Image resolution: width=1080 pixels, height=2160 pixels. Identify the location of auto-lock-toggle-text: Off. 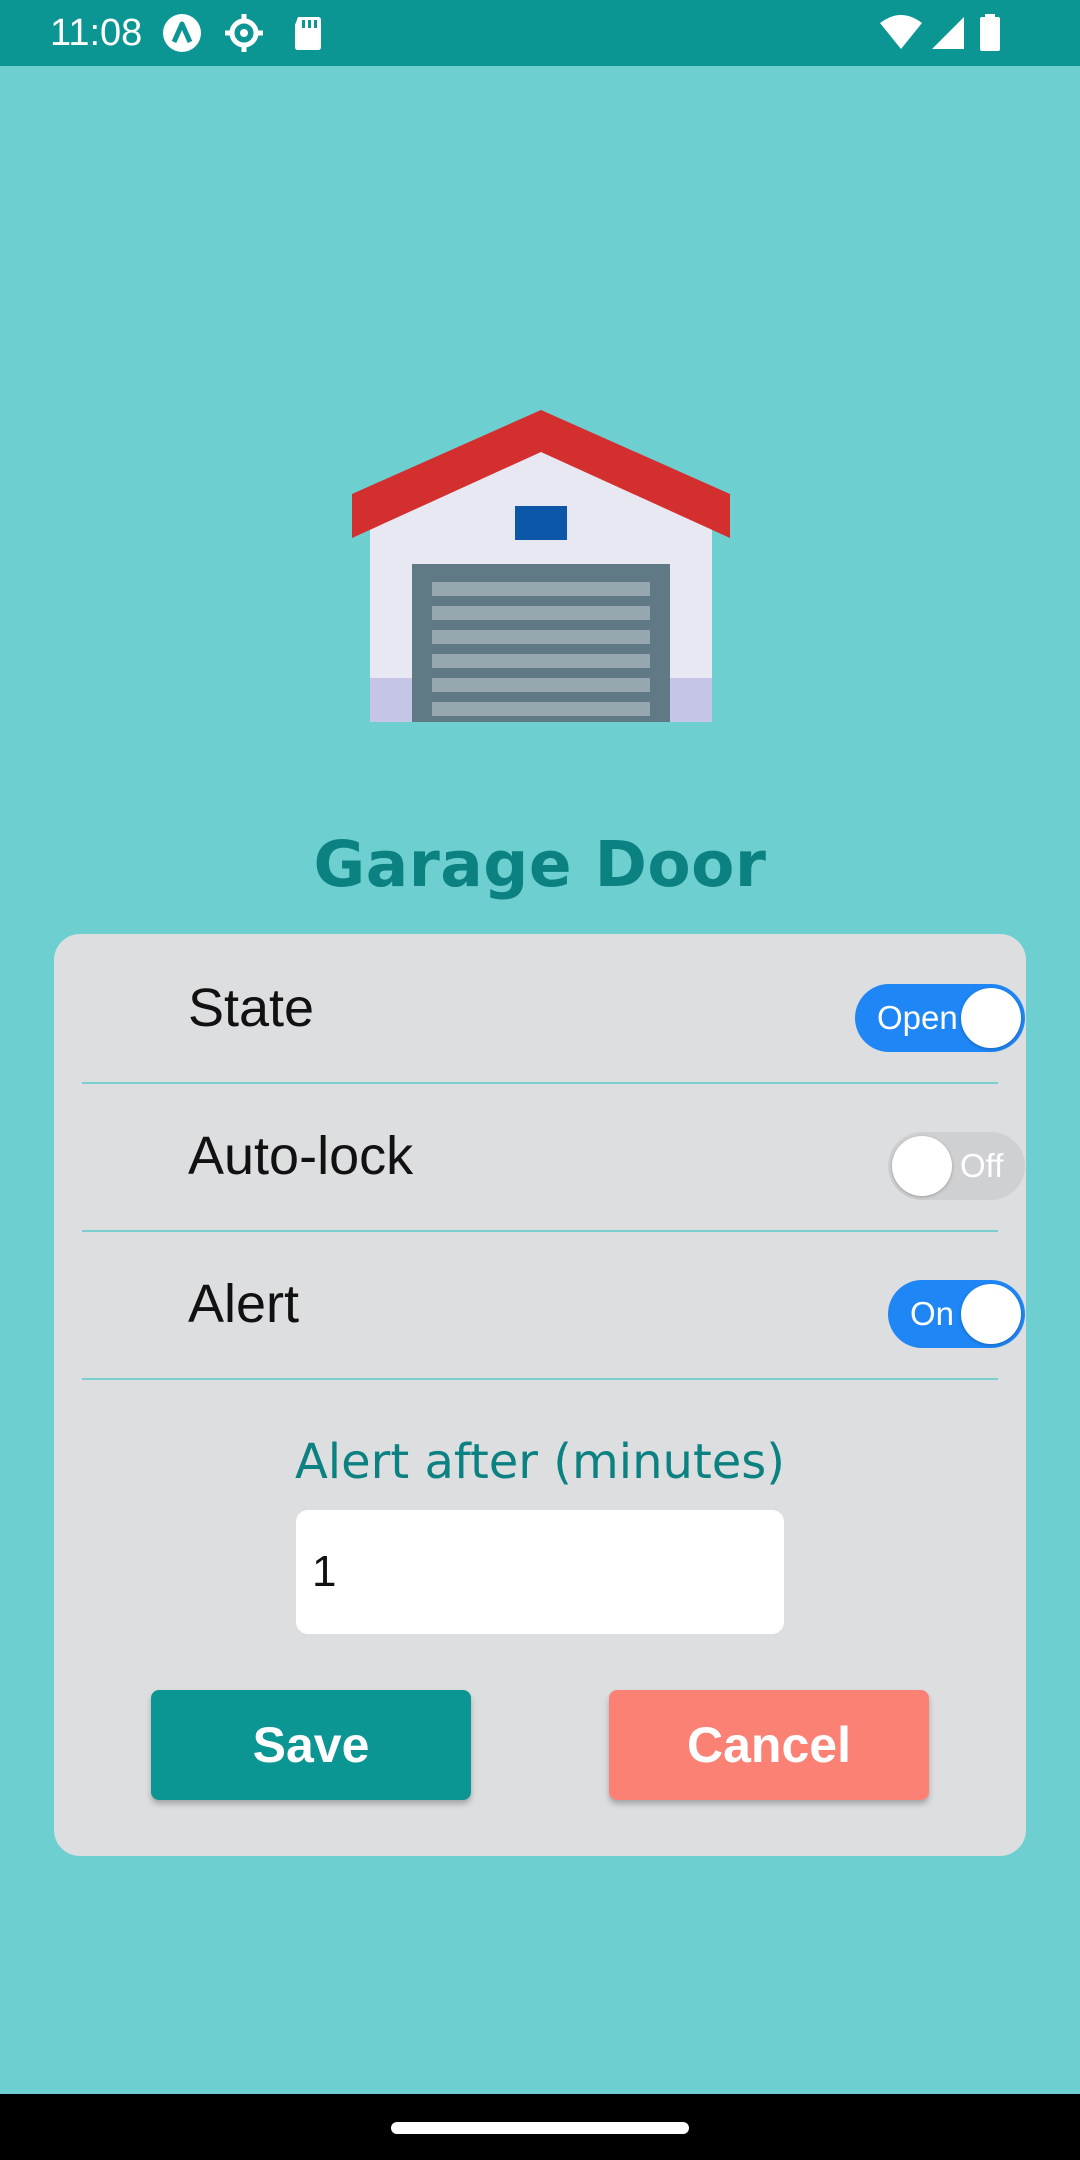
(982, 1165).